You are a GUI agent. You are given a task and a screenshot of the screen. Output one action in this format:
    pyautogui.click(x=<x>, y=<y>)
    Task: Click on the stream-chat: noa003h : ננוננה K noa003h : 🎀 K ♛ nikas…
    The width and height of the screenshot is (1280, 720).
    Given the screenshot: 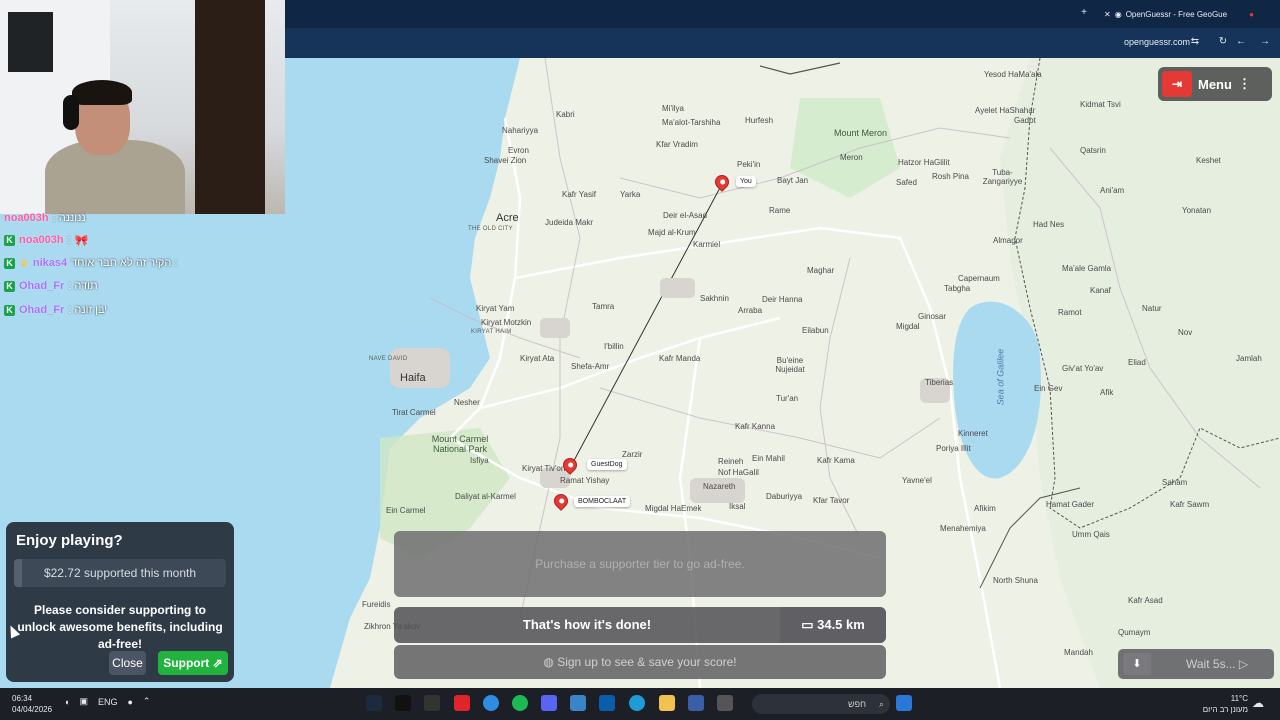 What is the action you would take?
    pyautogui.click(x=142, y=267)
    